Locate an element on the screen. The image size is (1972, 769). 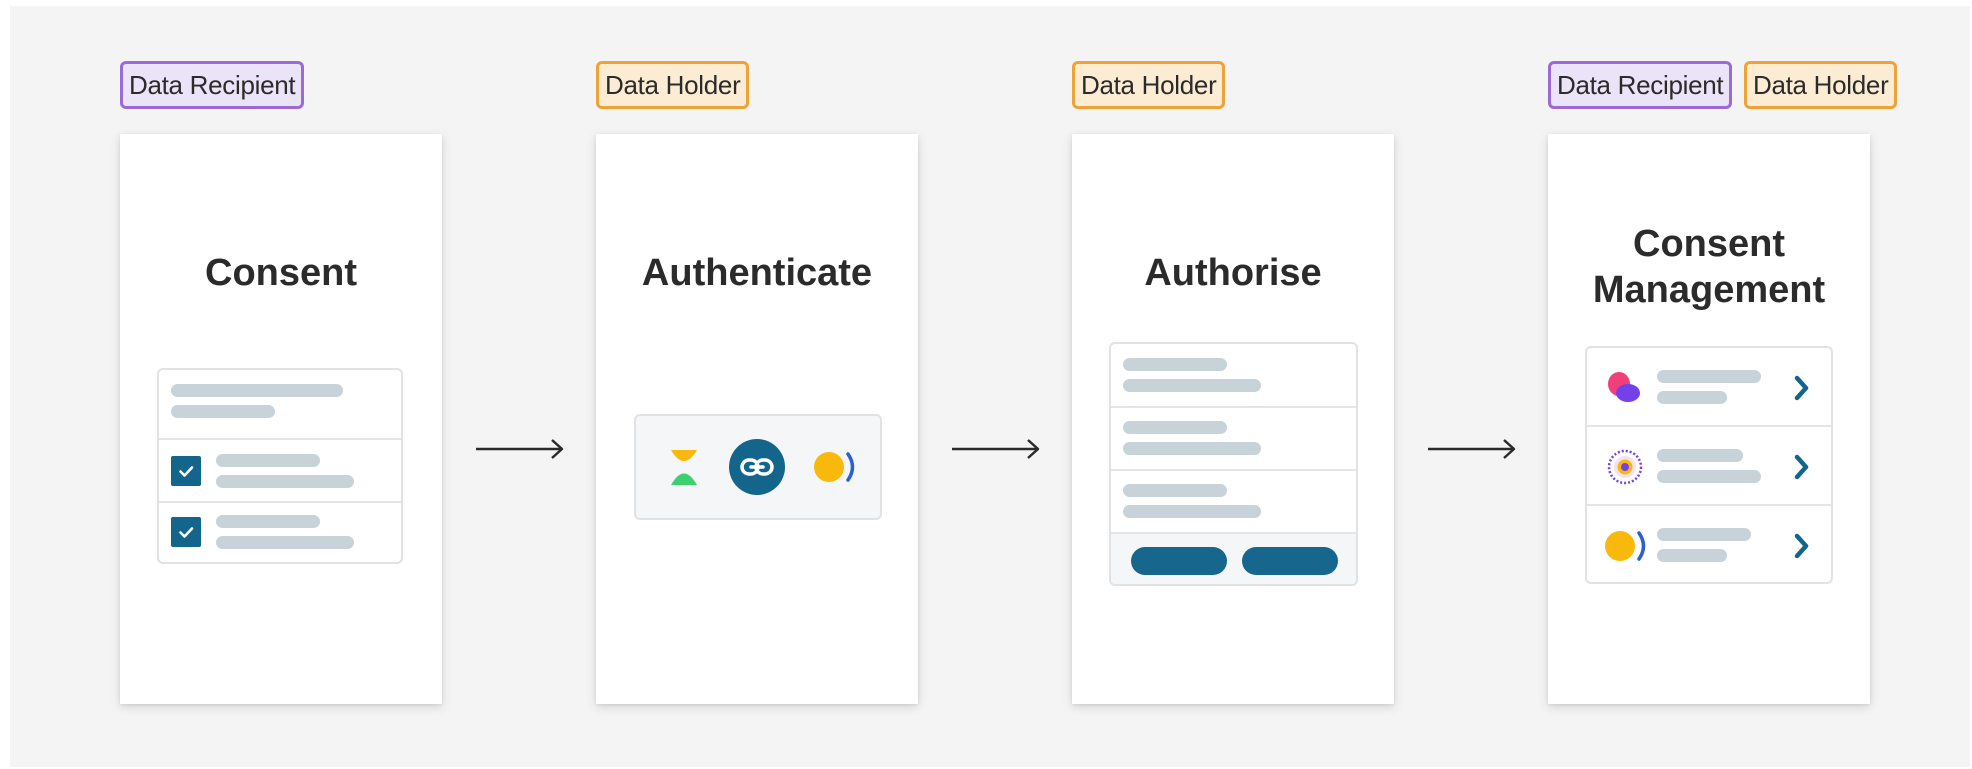
link-icon is located at coordinates (757, 467).